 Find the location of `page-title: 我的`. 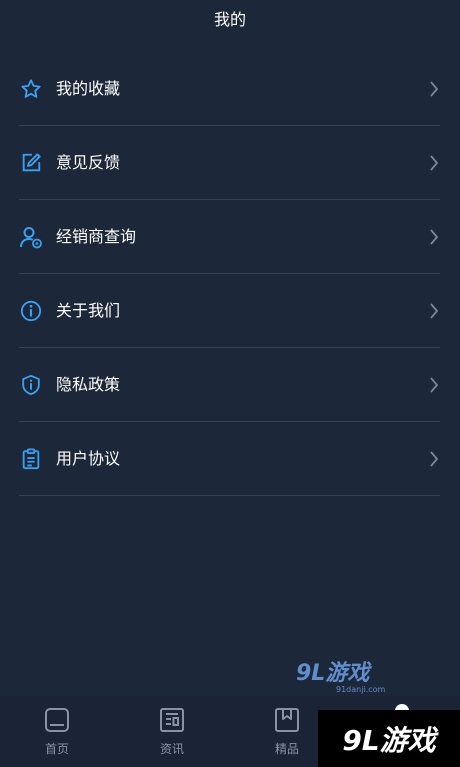

page-title: 我的 is located at coordinates (229, 19).